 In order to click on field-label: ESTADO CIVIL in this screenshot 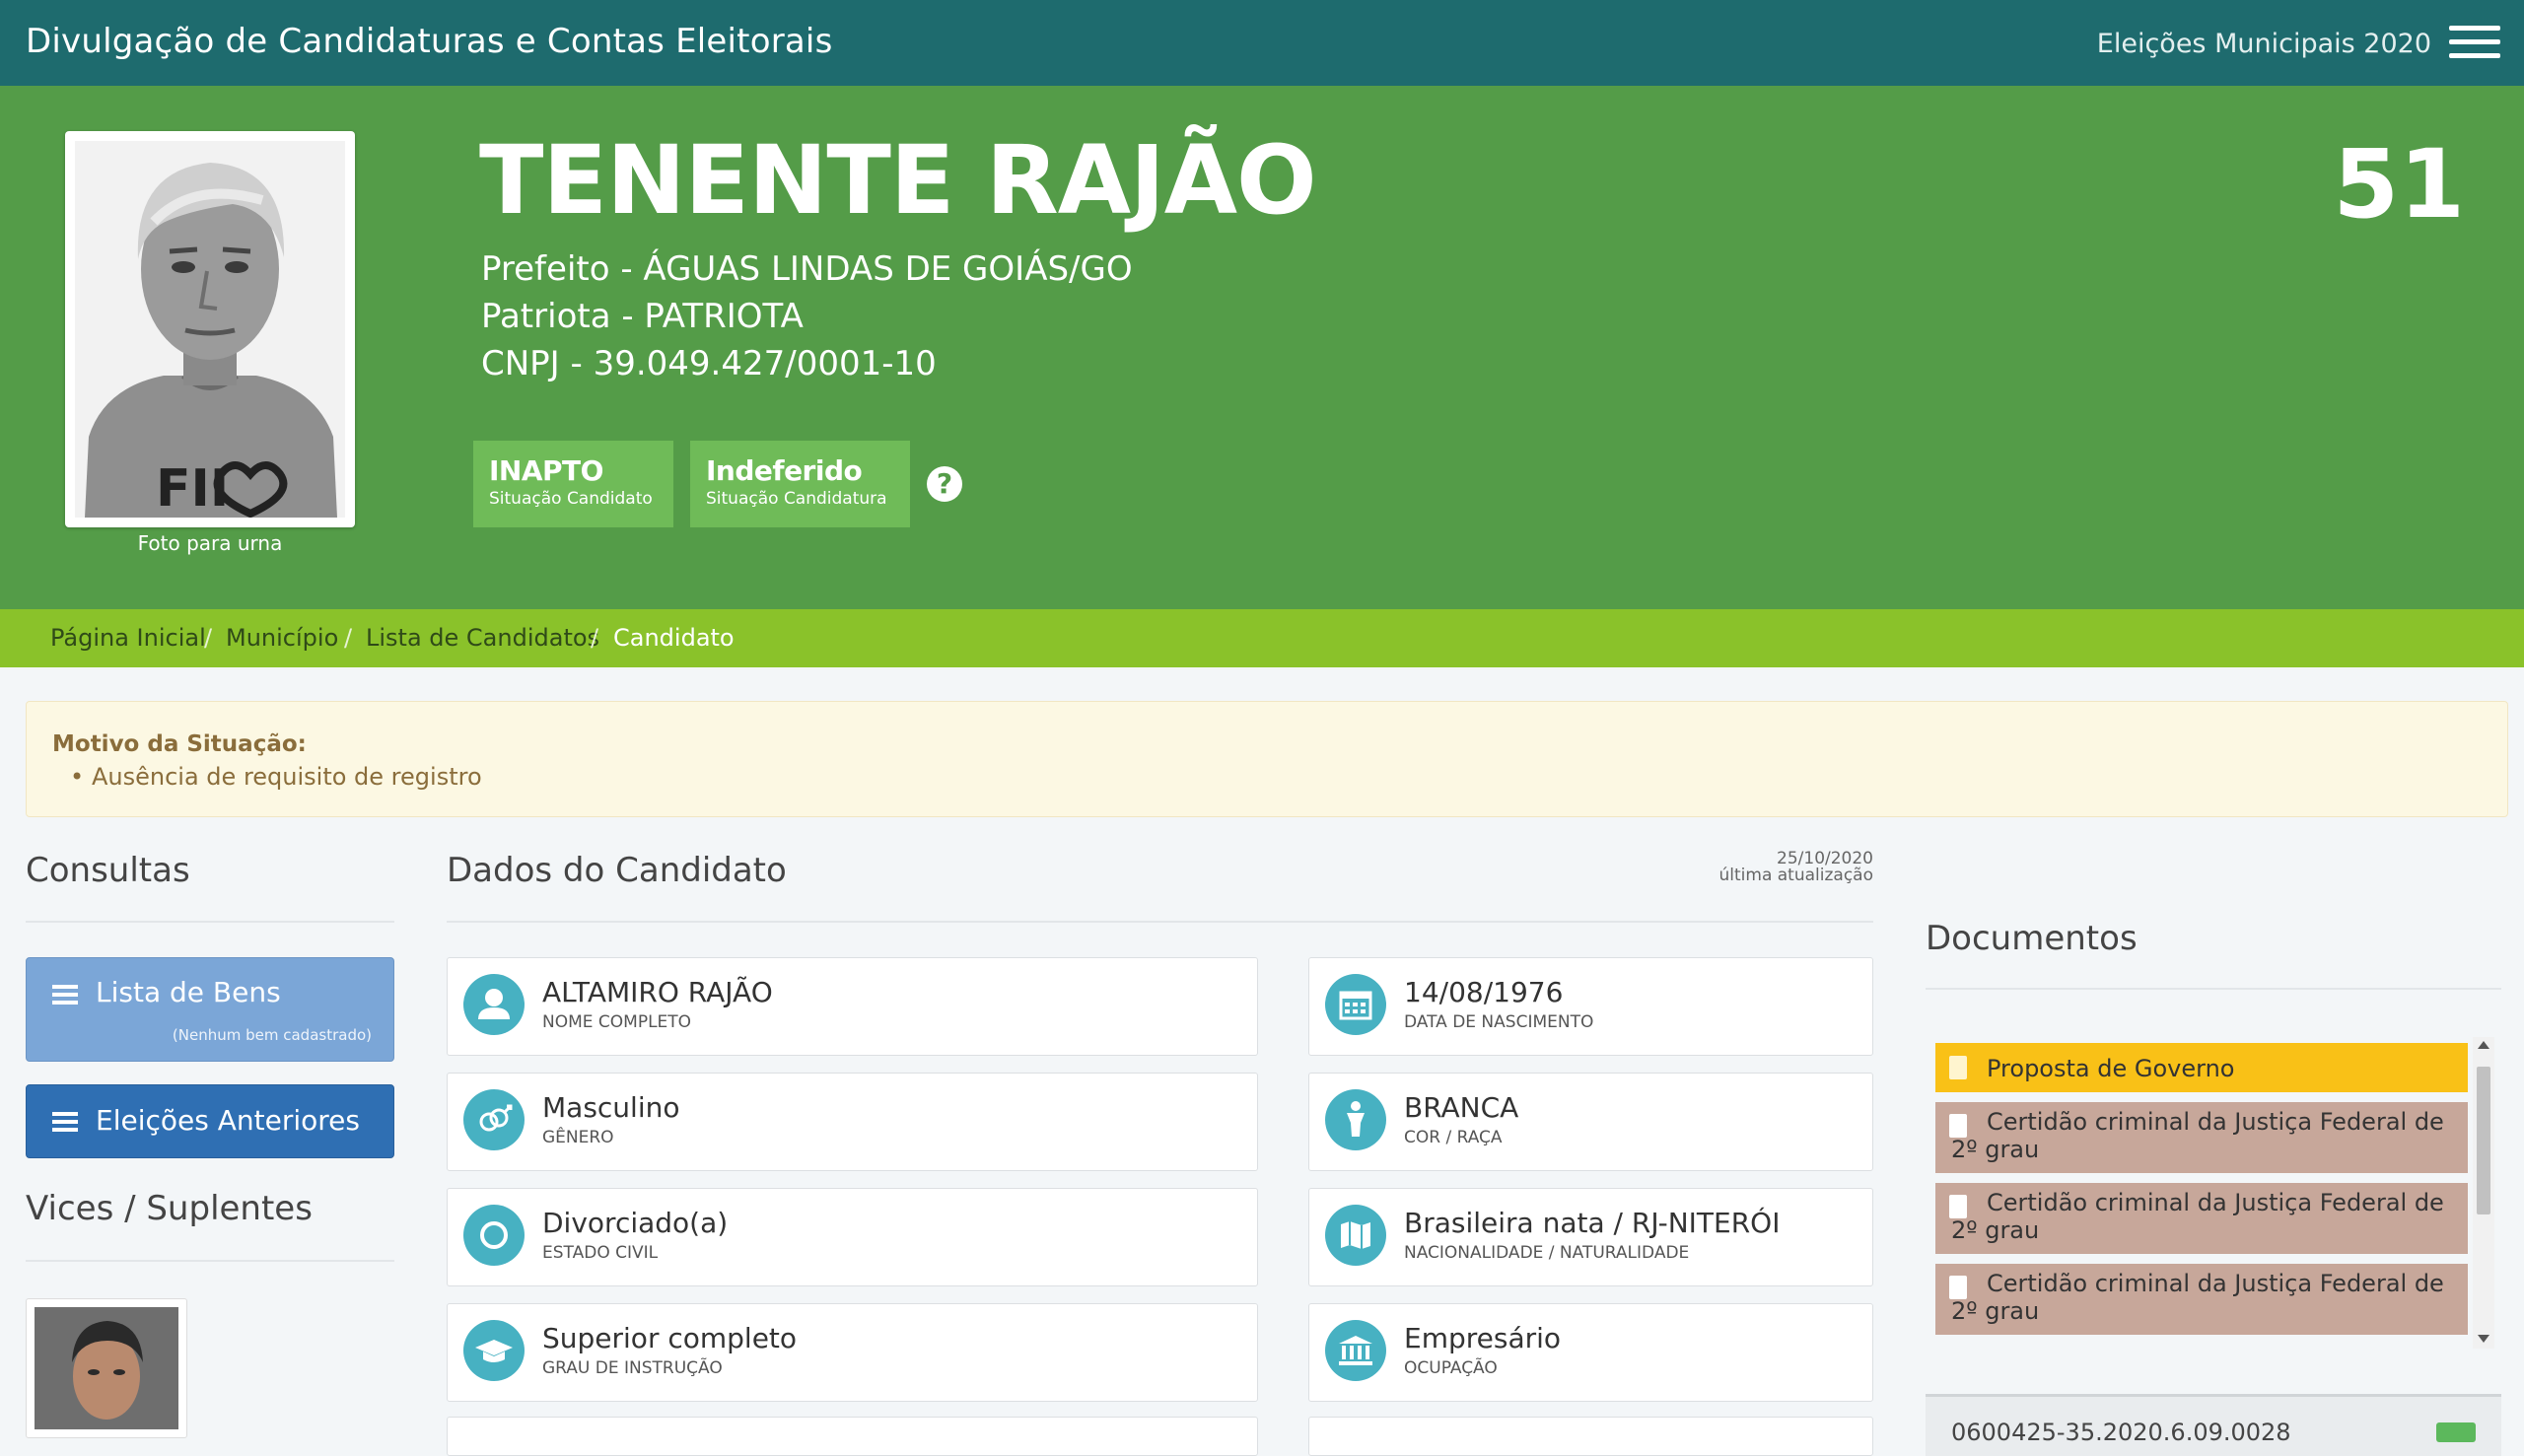, I will do `click(600, 1253)`.